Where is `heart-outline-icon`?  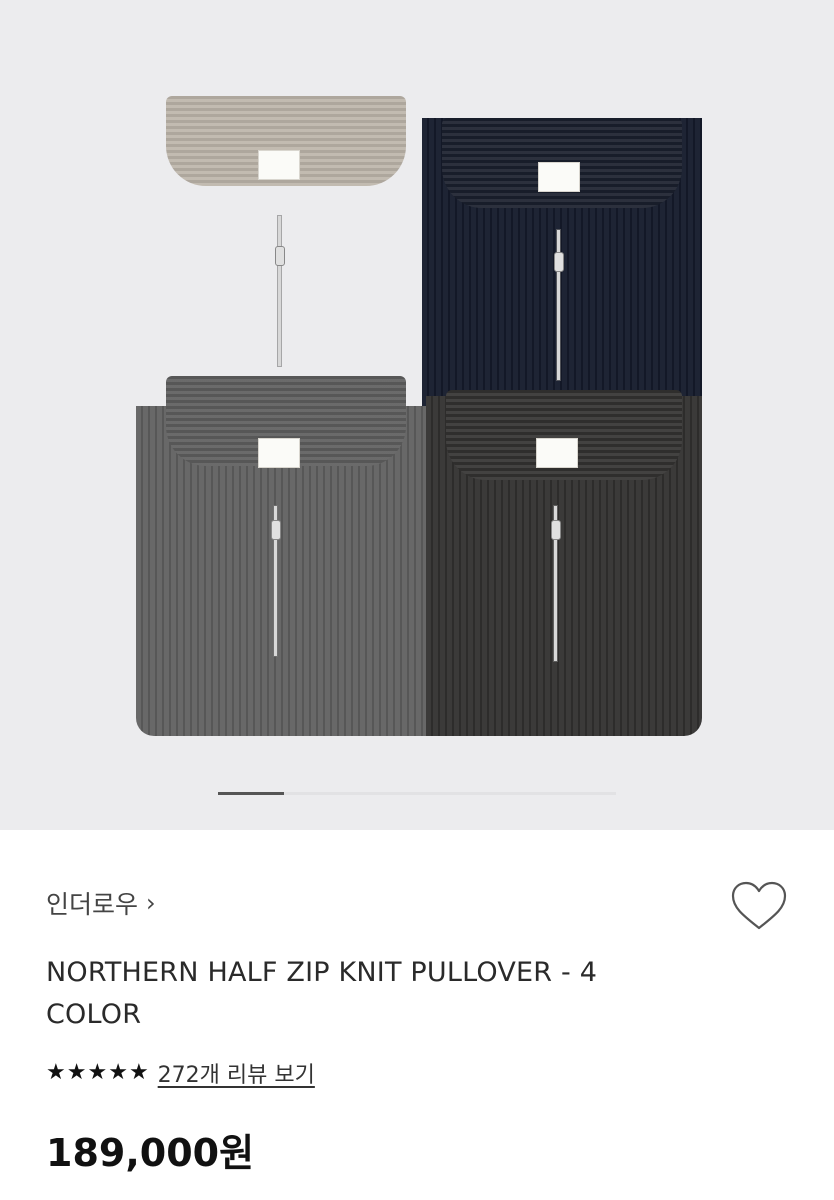
heart-outline-icon is located at coordinates (759, 906).